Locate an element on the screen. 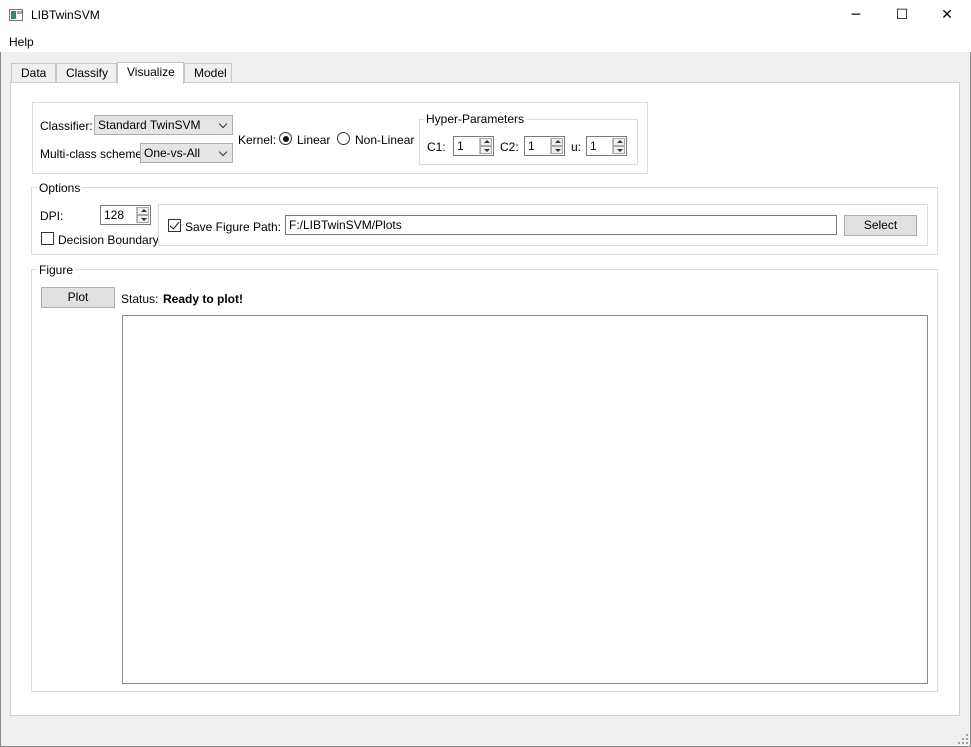 Image resolution: width=971 pixels, height=747 pixels. plot-button: Plot is located at coordinates (78, 297).